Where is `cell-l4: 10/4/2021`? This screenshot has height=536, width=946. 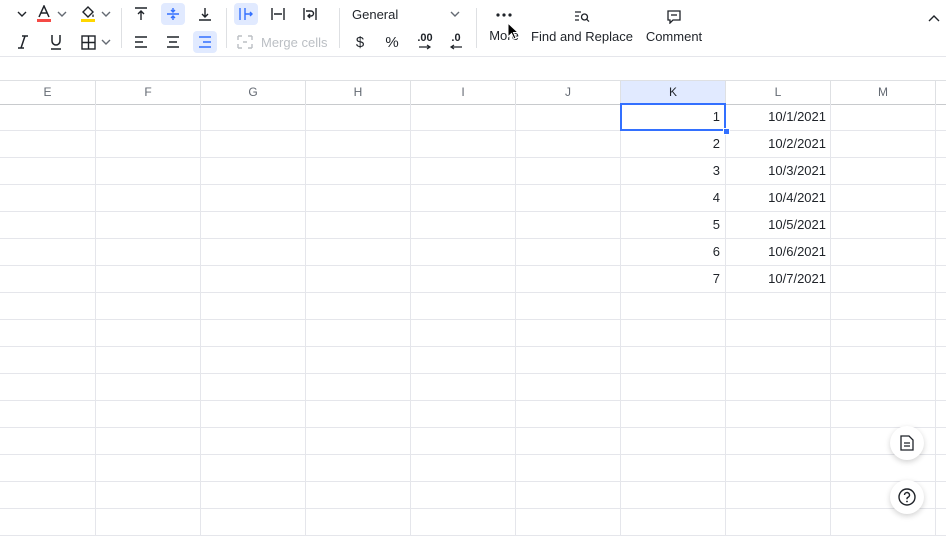
cell-l4: 10/4/2021 is located at coordinates (778, 198).